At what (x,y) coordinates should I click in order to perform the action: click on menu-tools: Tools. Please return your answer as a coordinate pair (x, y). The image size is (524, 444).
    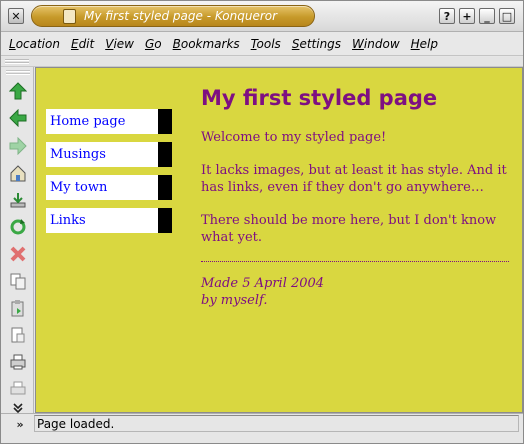
    Looking at the image, I should click on (266, 44).